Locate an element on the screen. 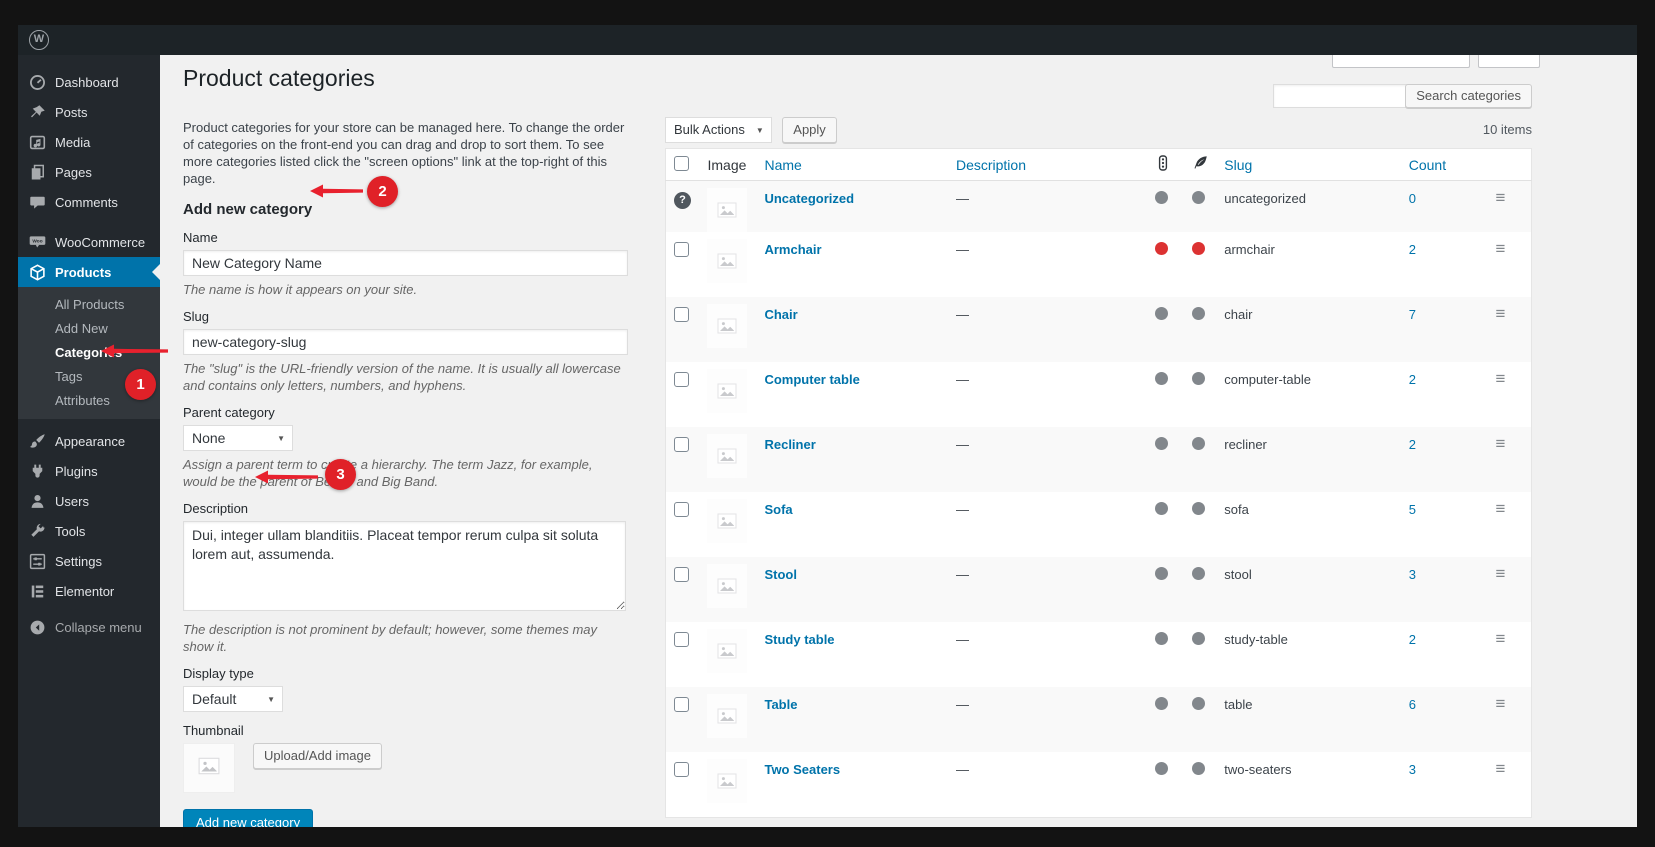 This screenshot has height=847, width=1655. category-count-link: 7 is located at coordinates (1412, 314).